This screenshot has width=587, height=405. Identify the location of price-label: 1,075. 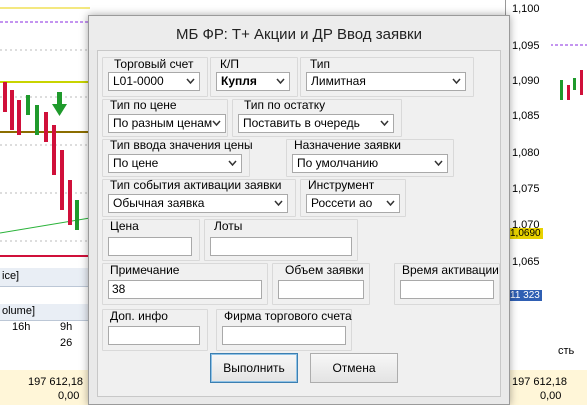
(526, 189).